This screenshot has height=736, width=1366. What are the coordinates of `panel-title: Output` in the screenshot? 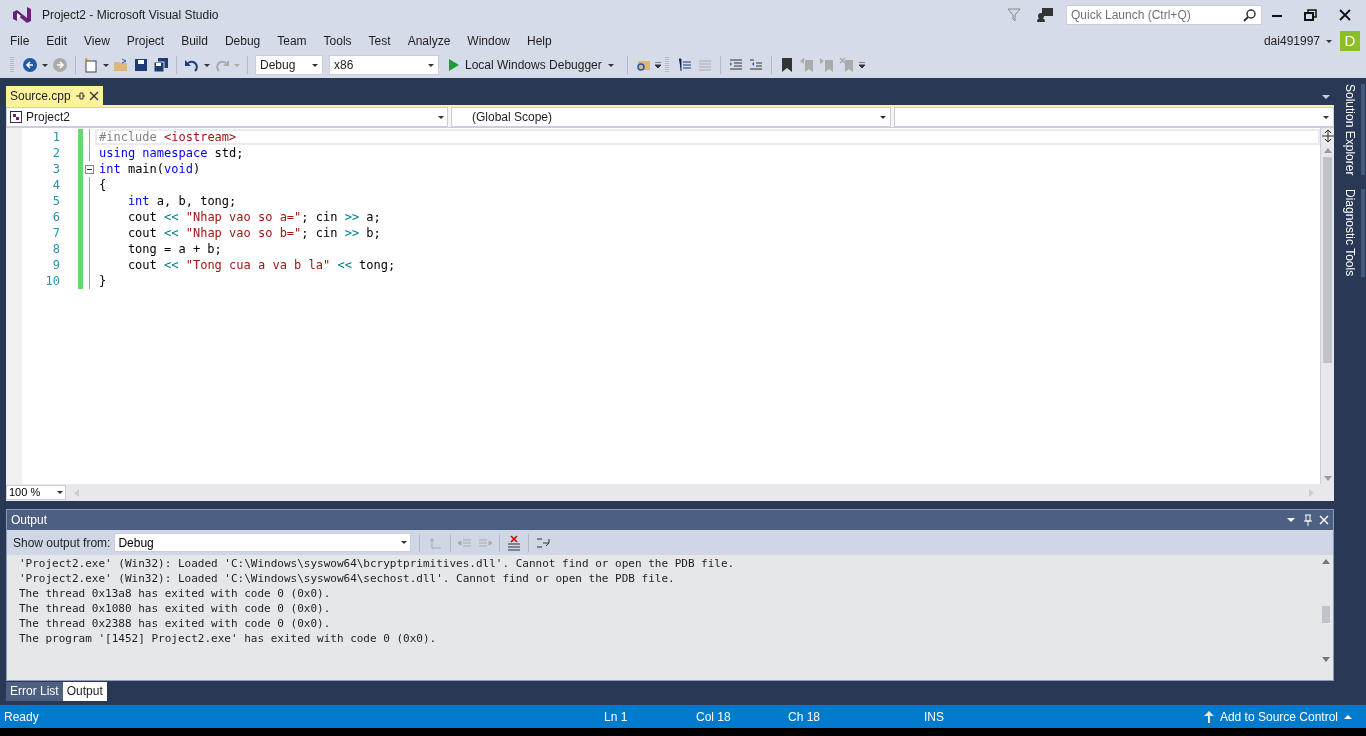 It's located at (30, 520).